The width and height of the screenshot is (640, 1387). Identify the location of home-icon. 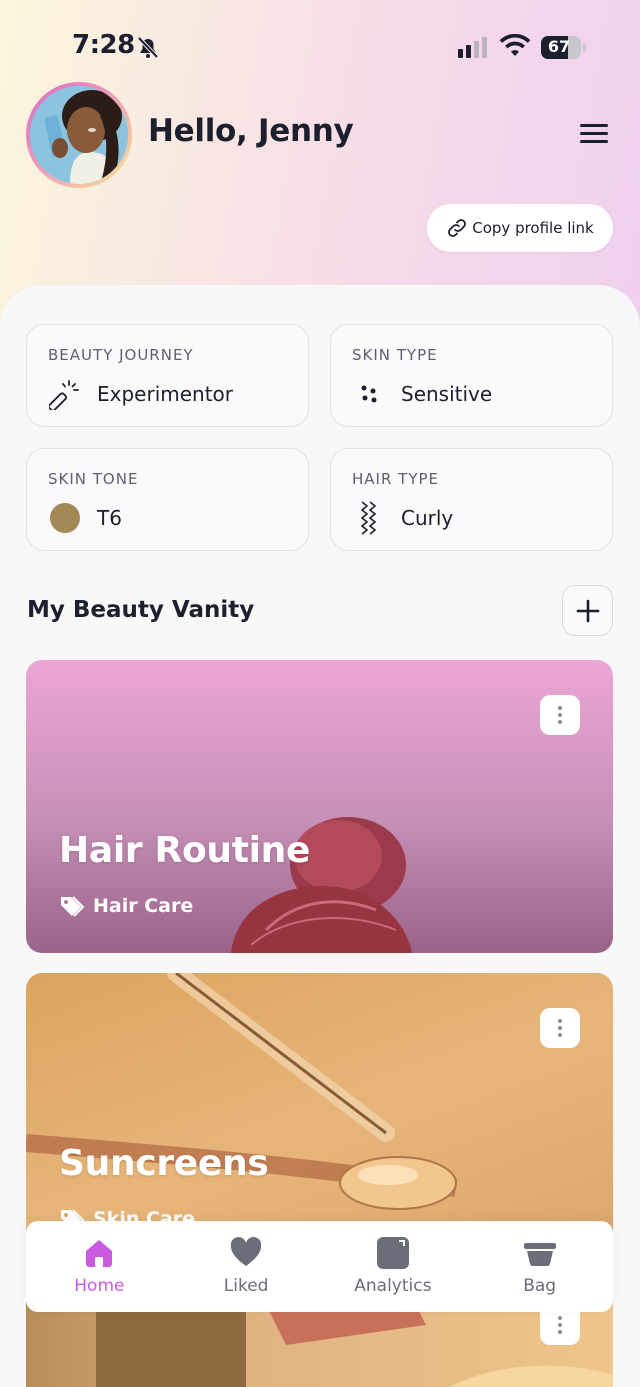
(99, 1253).